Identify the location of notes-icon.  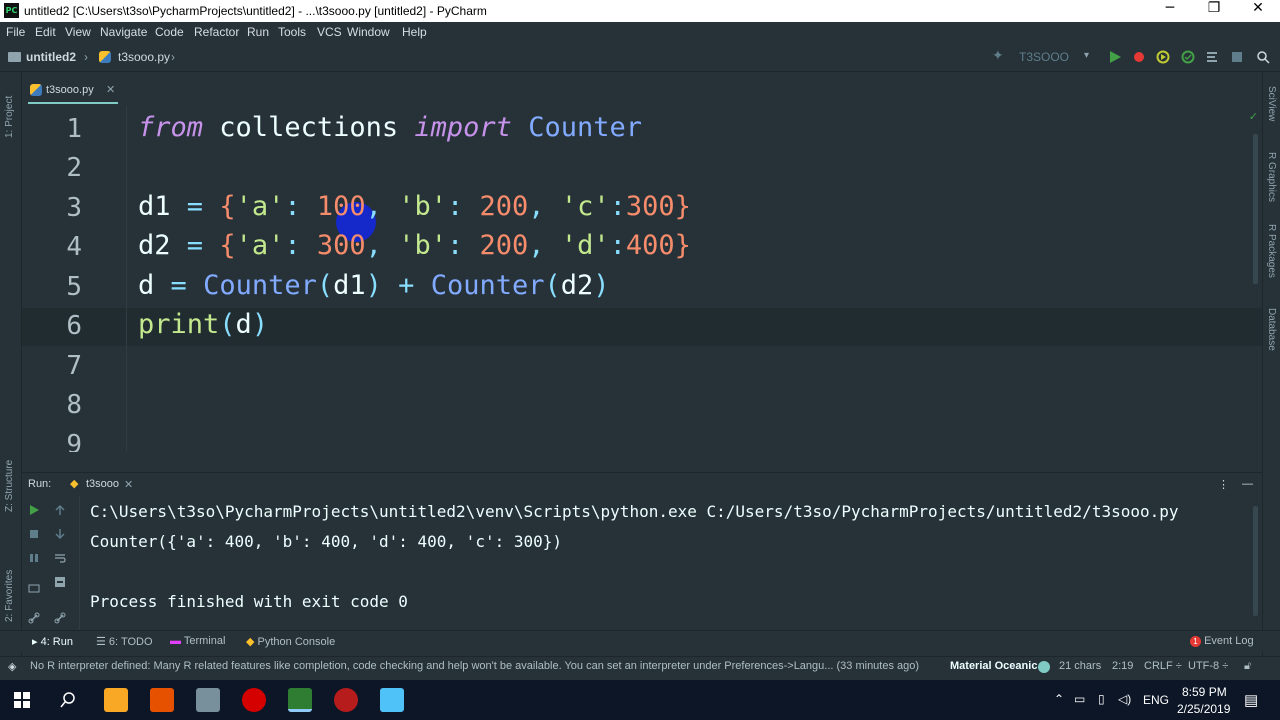
(392, 700).